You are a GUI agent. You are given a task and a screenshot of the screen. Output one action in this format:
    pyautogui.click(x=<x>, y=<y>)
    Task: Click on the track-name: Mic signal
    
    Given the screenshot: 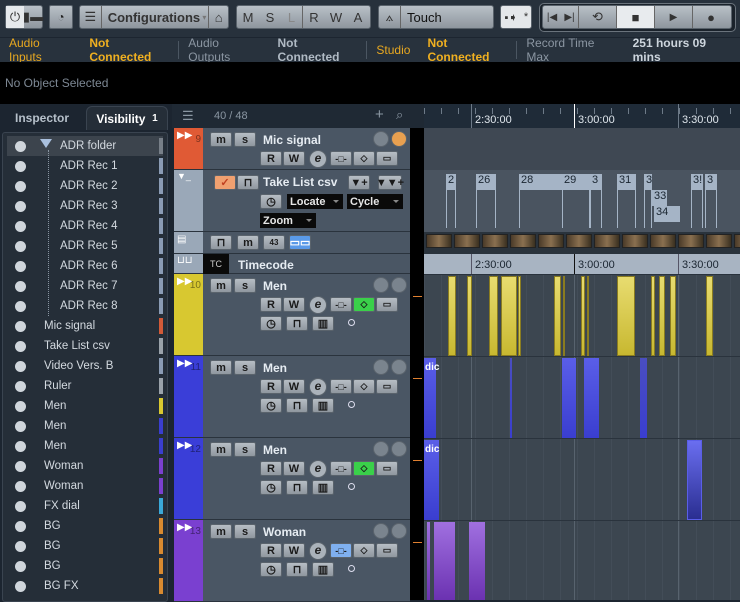 What is the action you would take?
    pyautogui.click(x=292, y=140)
    